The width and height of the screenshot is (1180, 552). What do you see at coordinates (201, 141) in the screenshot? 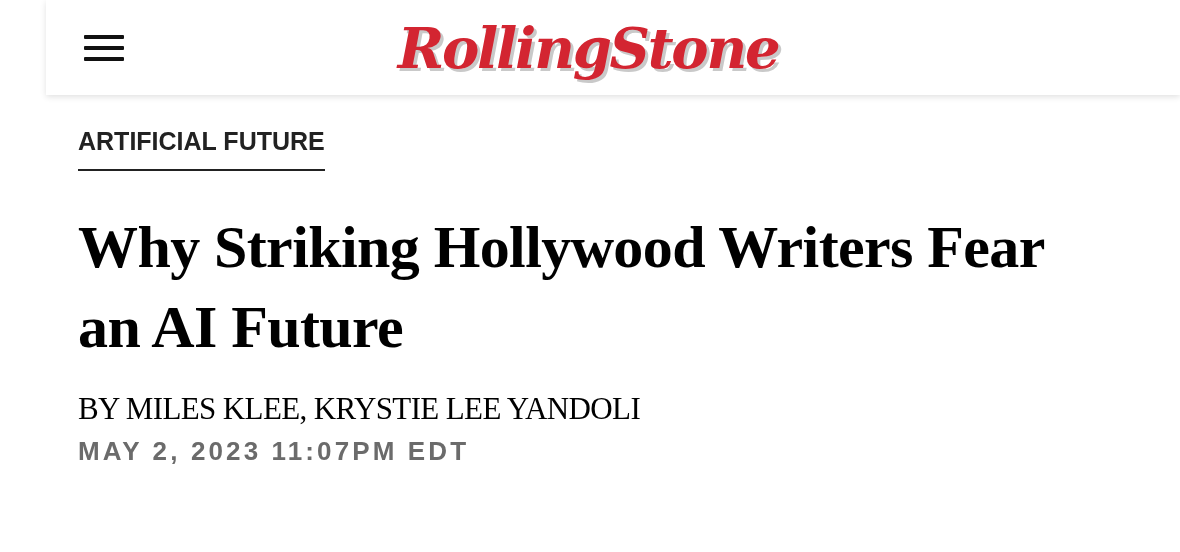
I see `category-link: ARTIFICIAL FUTURE` at bounding box center [201, 141].